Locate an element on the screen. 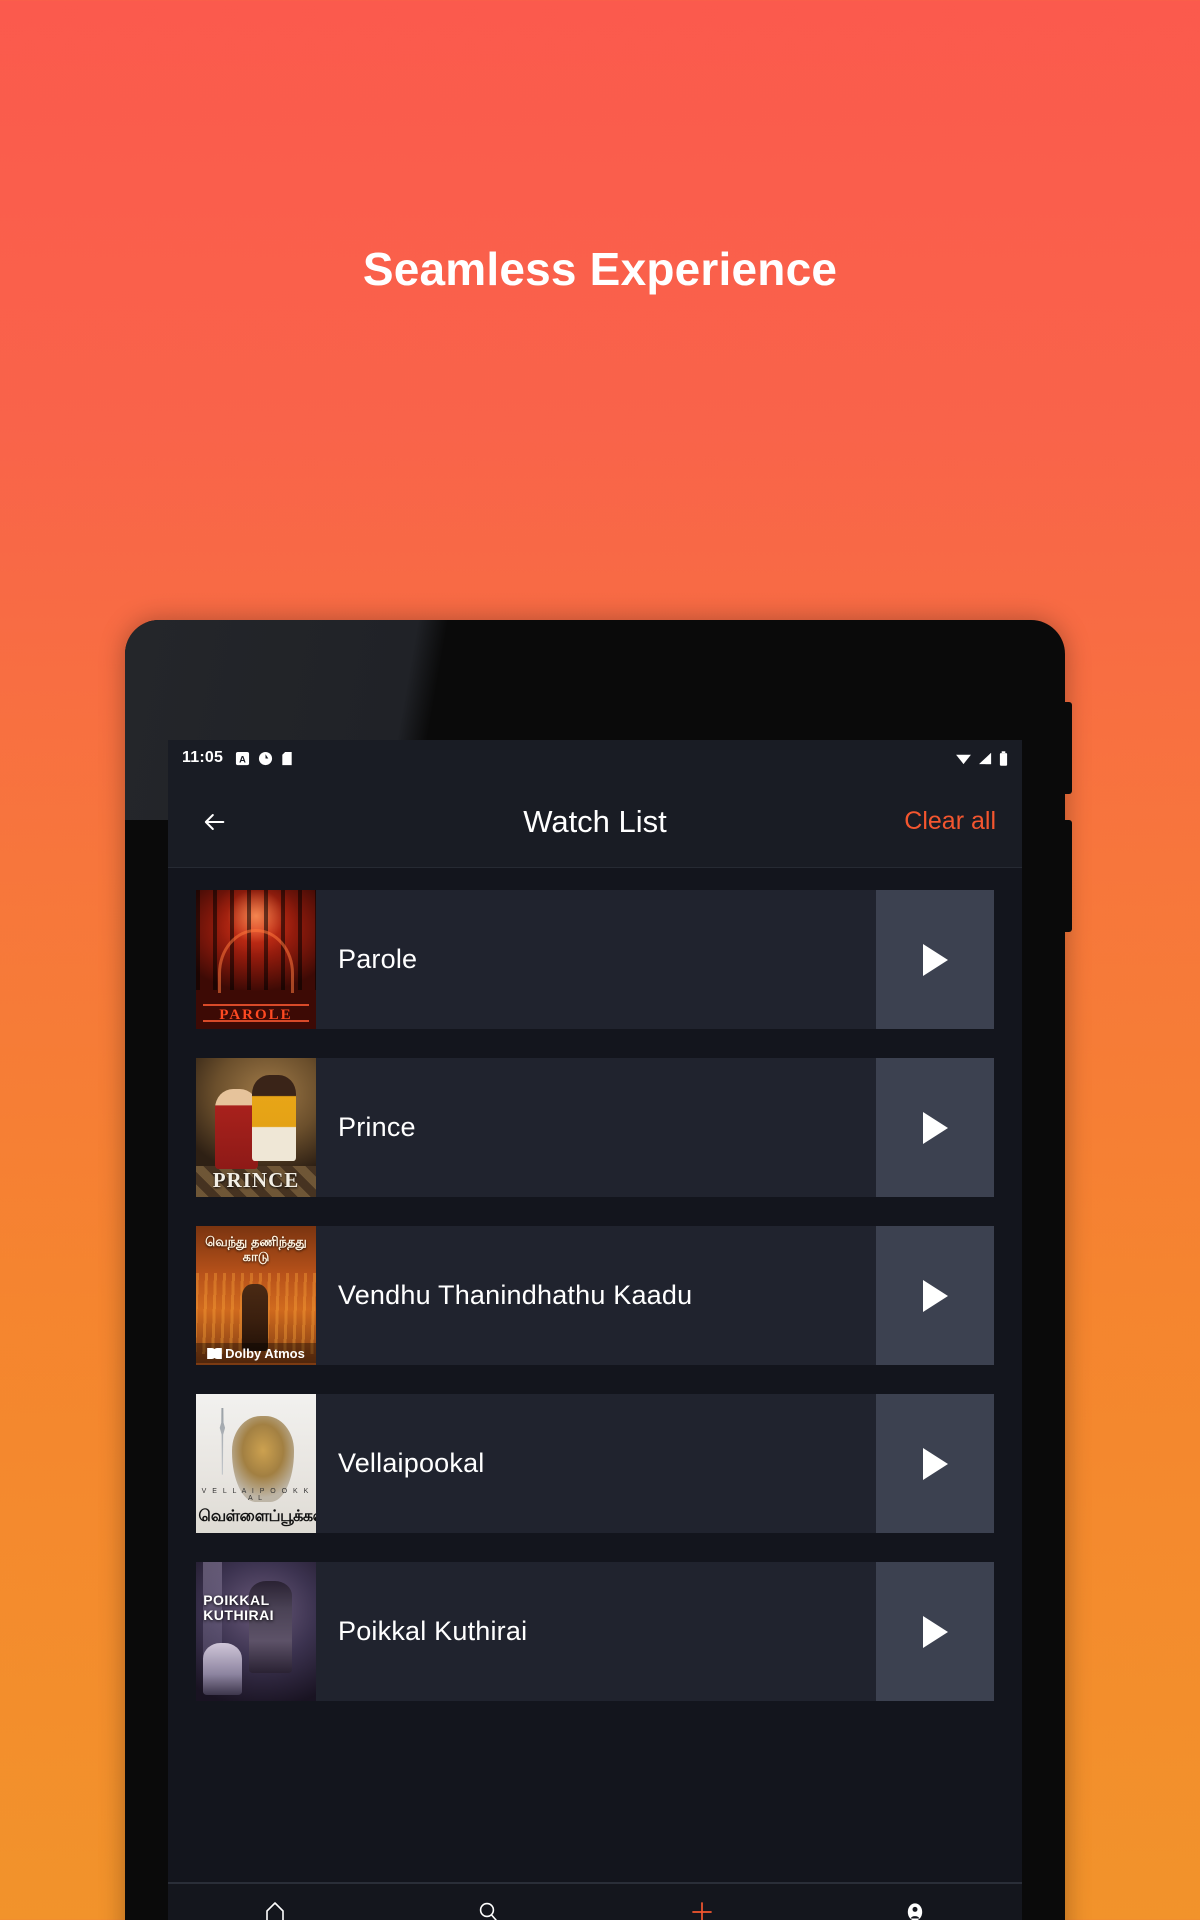 This screenshot has height=1920, width=1200. movie-title: Parole is located at coordinates (378, 959).